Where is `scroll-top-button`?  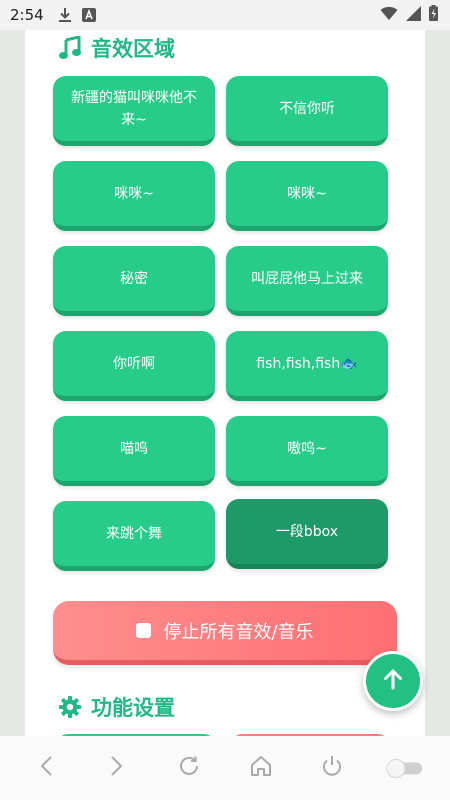 scroll-top-button is located at coordinates (393, 681).